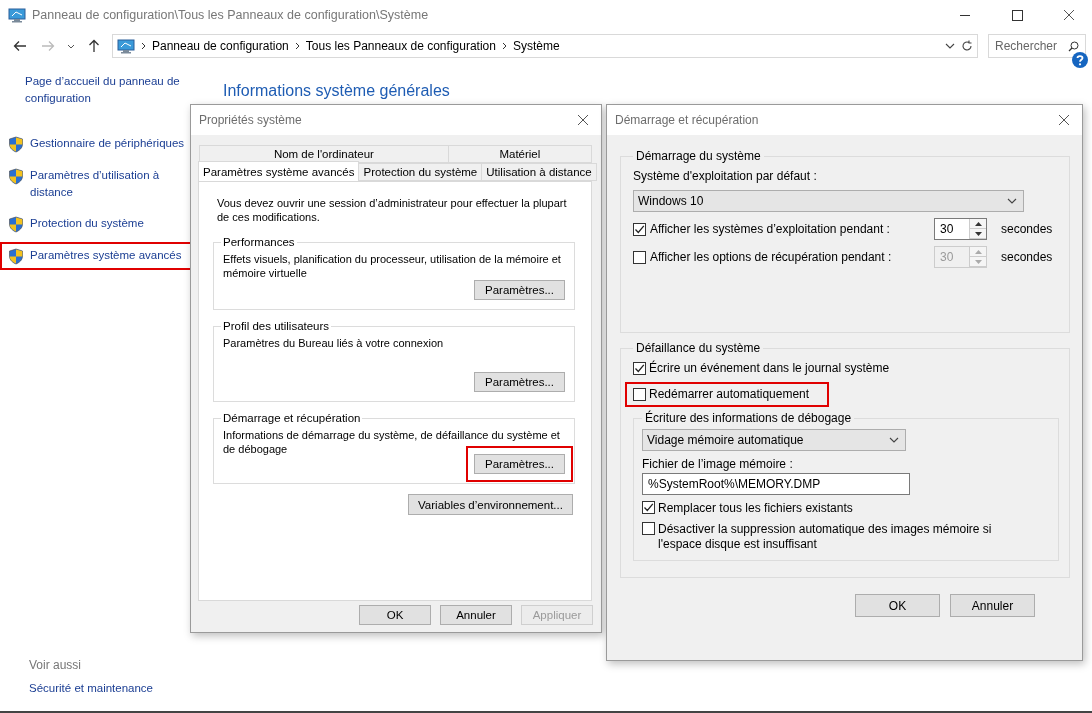 This screenshot has width=1092, height=713. I want to click on spin-up-icon, so click(978, 224).